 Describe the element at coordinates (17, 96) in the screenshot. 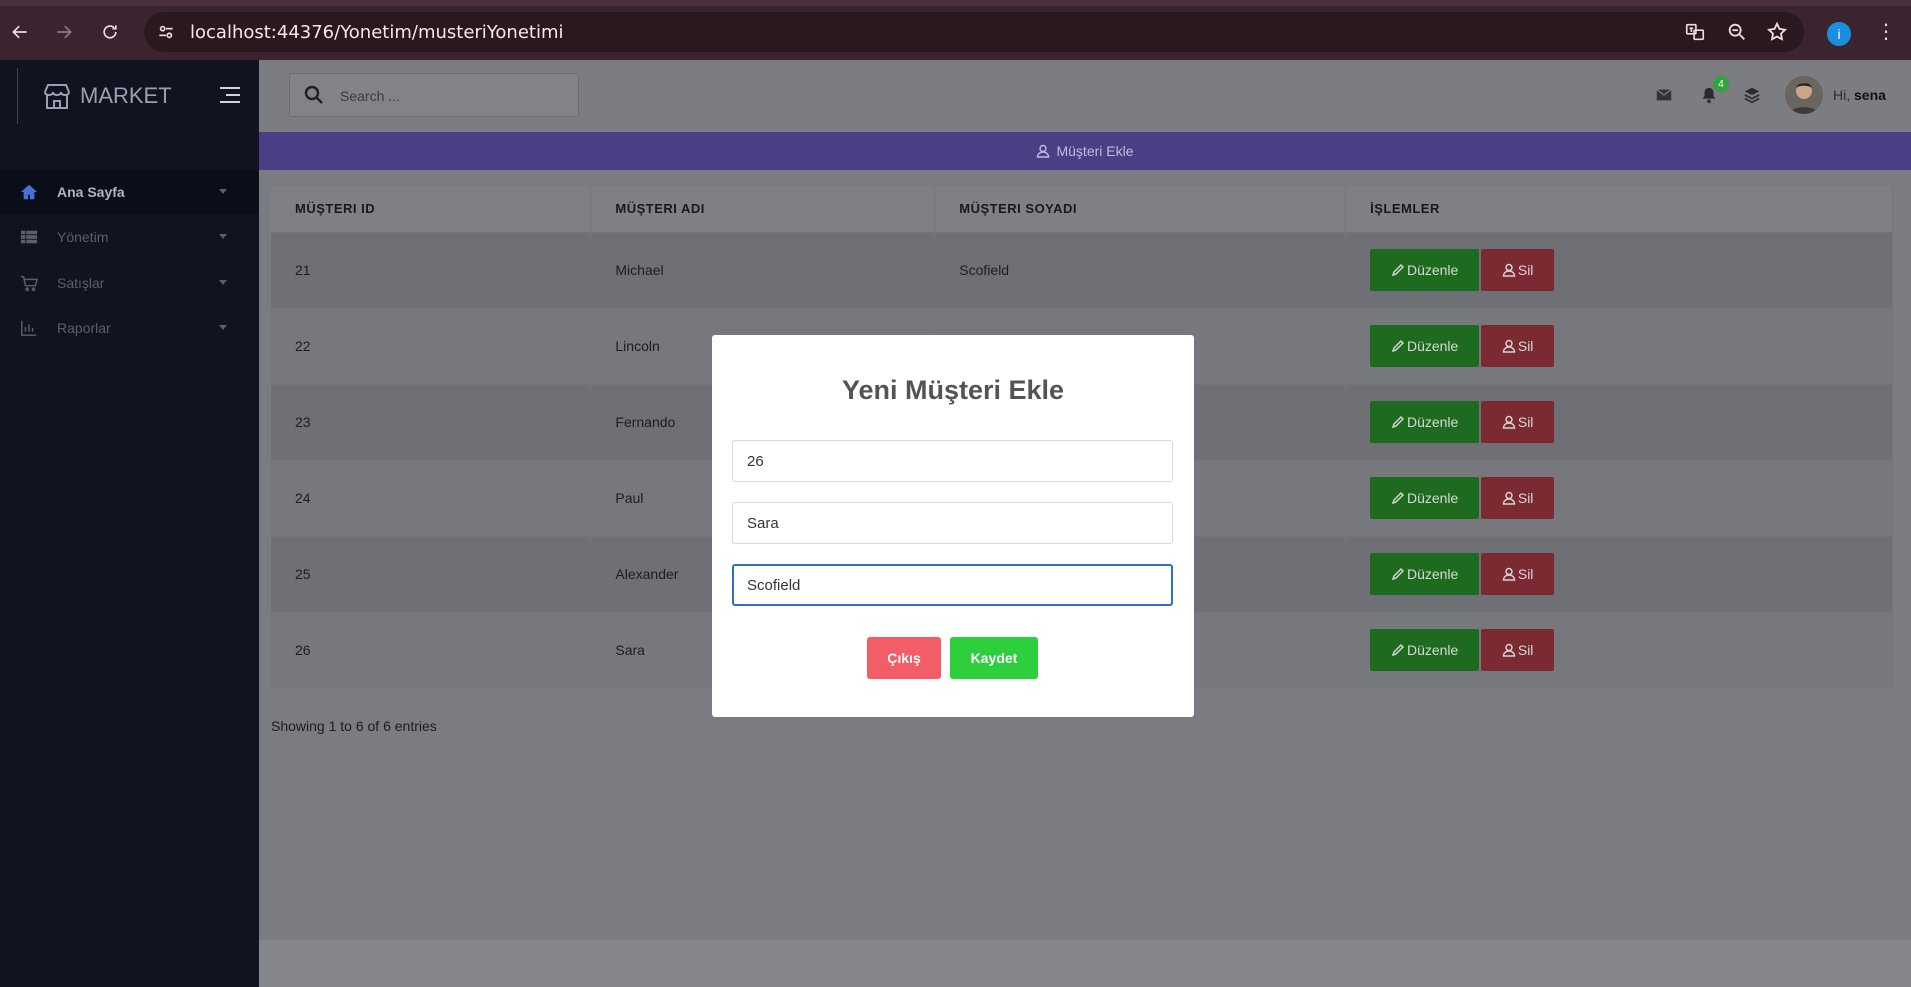

I see `divider` at that location.